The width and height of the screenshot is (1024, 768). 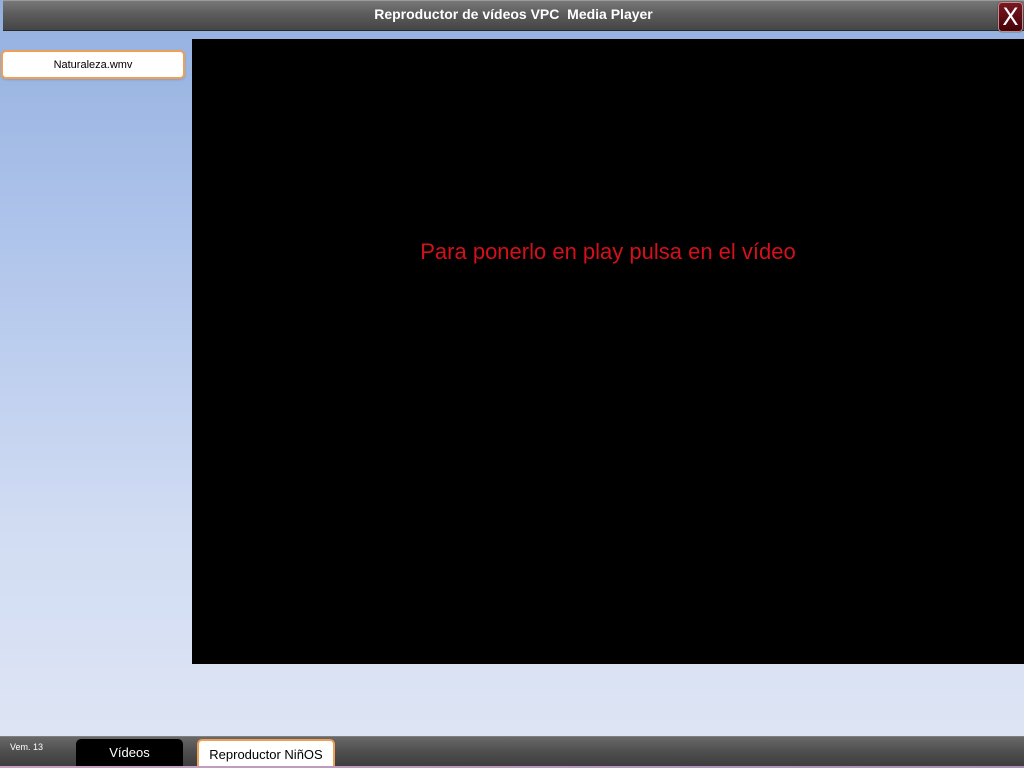 I want to click on reproductor-ninos-tab-button: Reproductor NiñOS, so click(x=266, y=753).